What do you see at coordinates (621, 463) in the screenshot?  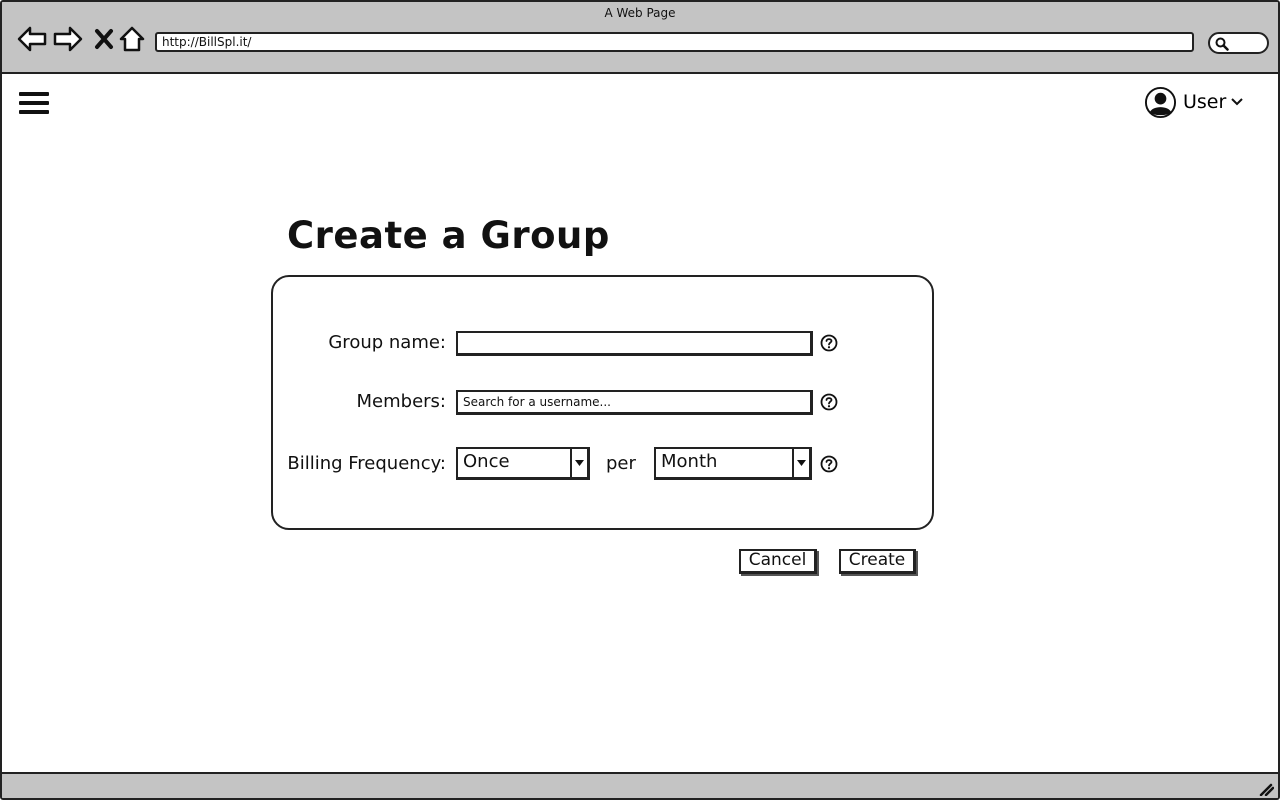 I see `per-text: per` at bounding box center [621, 463].